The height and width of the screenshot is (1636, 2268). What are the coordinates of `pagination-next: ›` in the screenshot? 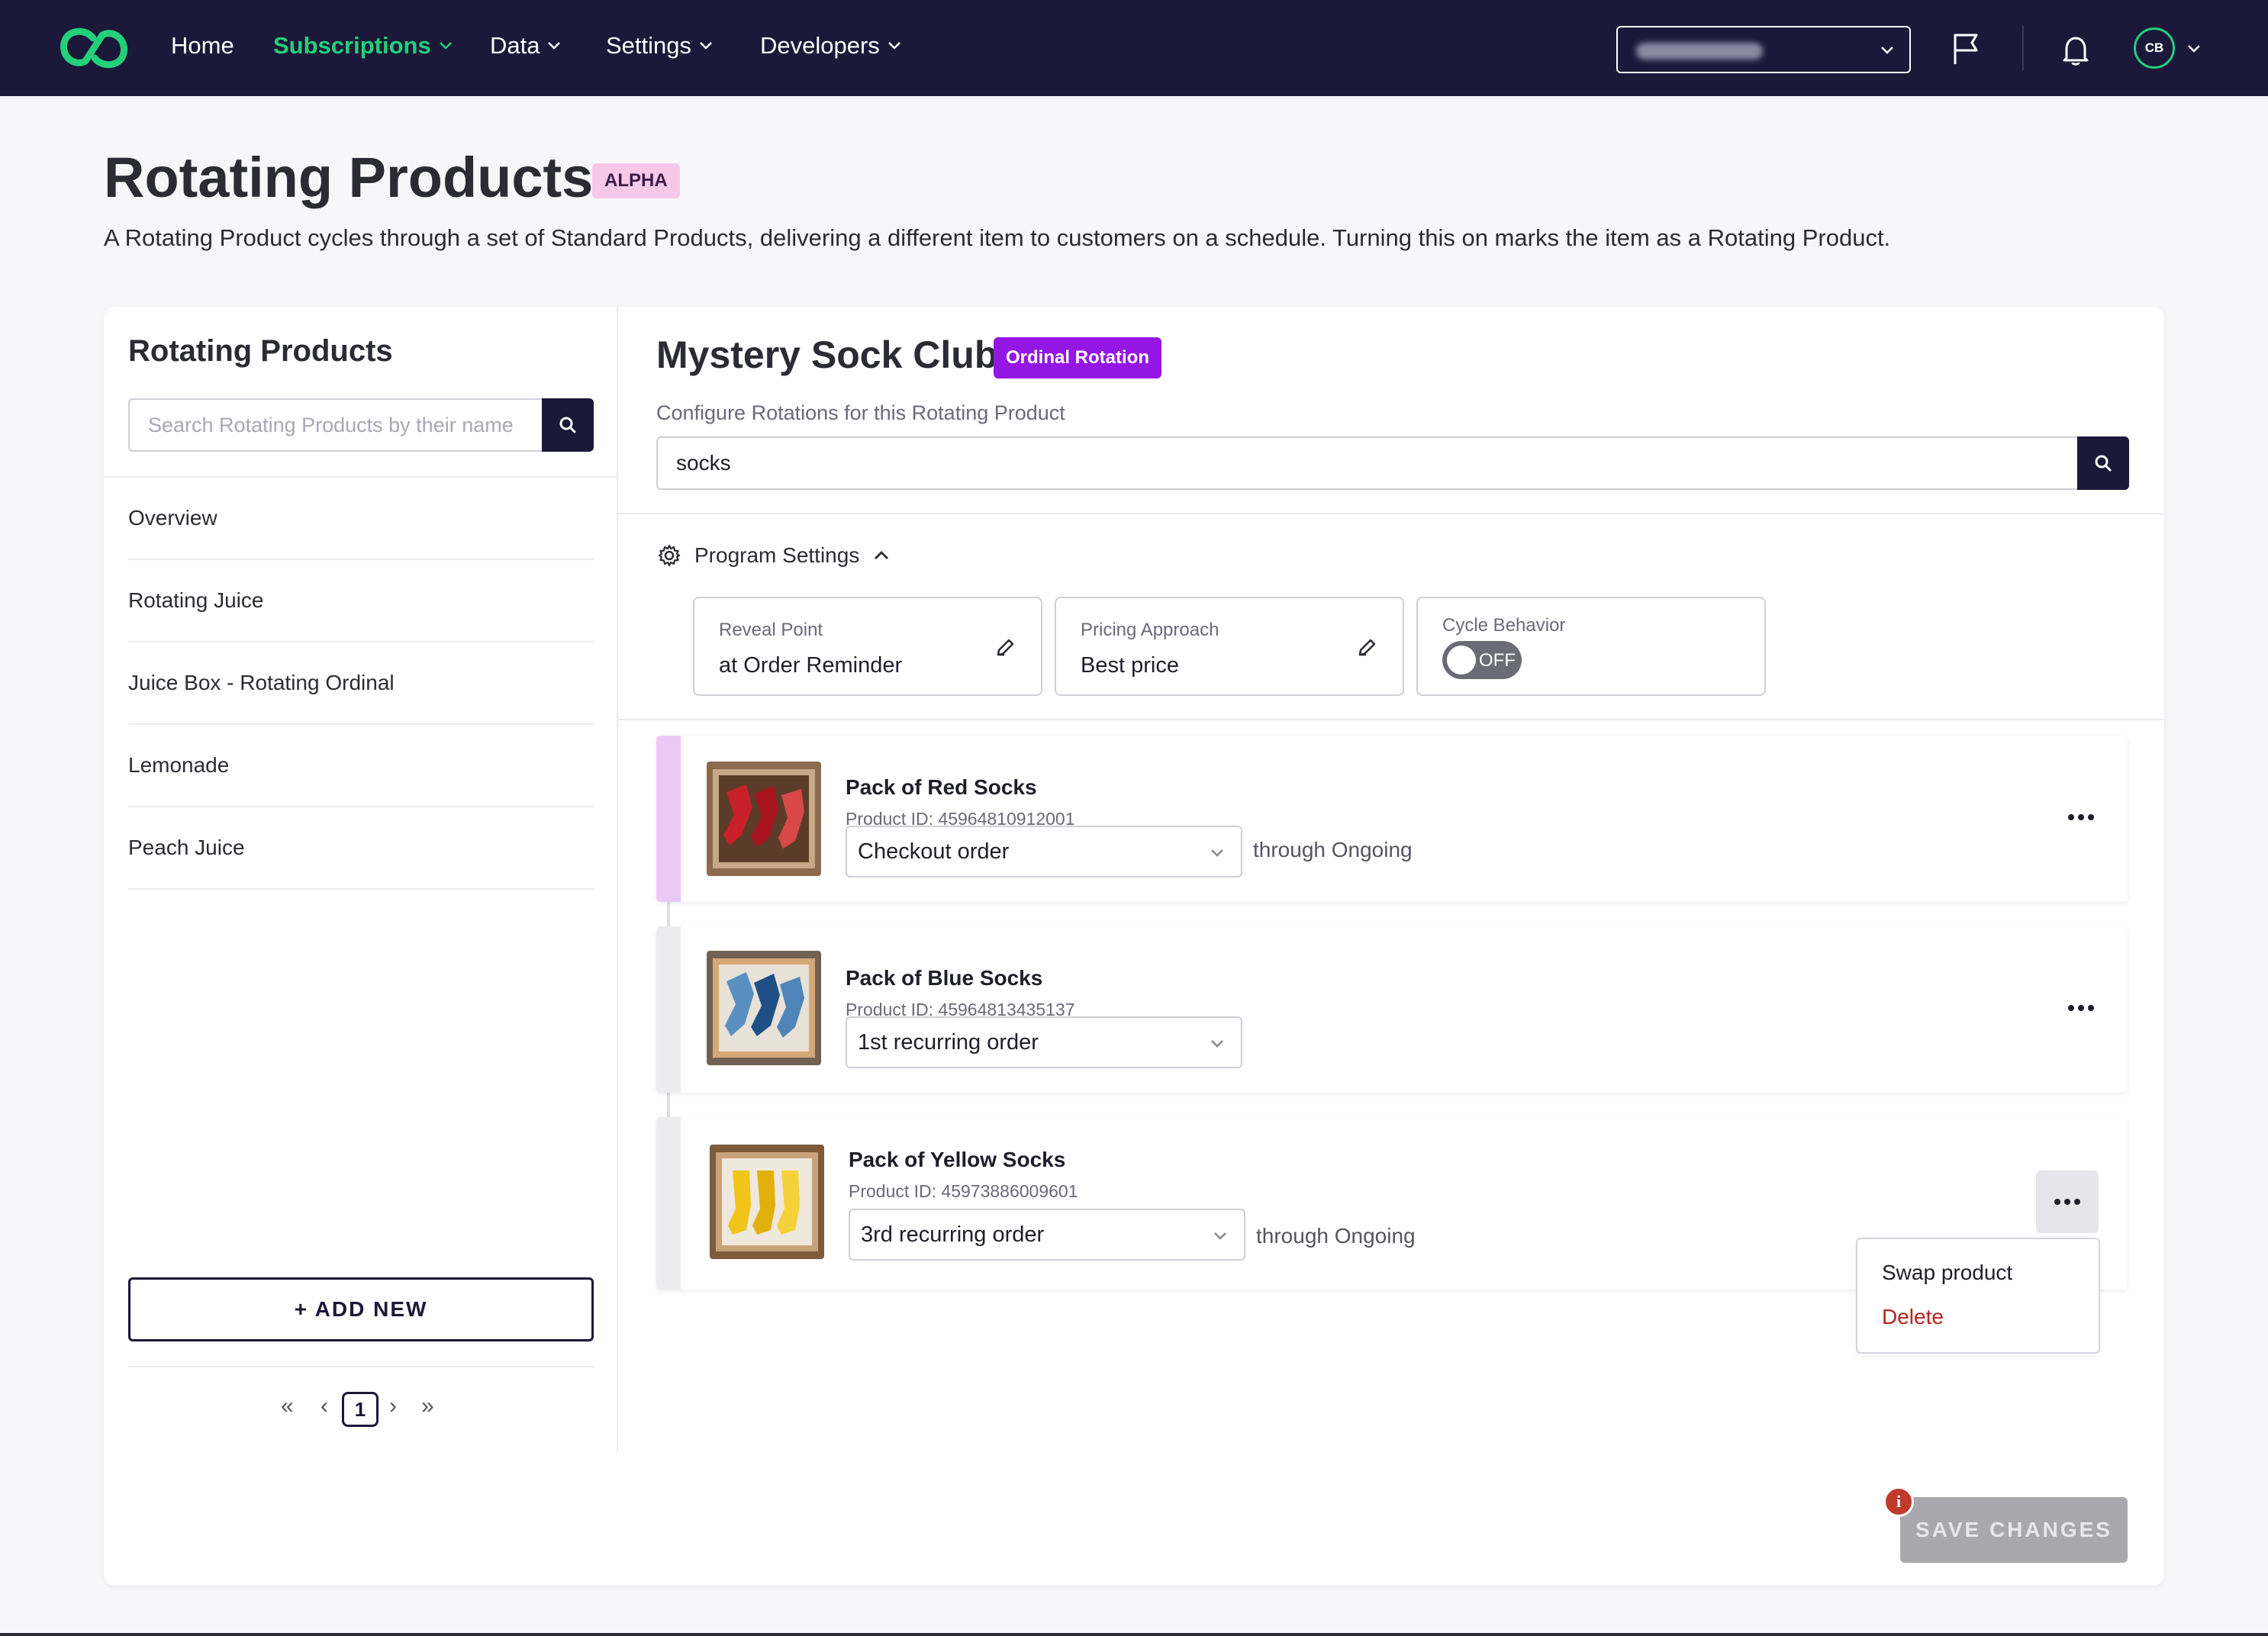 It's located at (393, 1406).